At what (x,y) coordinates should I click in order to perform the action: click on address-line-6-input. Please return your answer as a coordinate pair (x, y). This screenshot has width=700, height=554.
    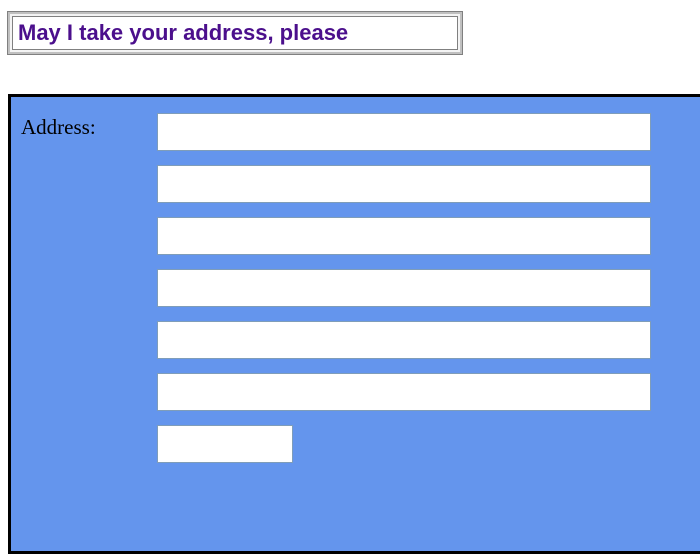
    Looking at the image, I should click on (404, 392).